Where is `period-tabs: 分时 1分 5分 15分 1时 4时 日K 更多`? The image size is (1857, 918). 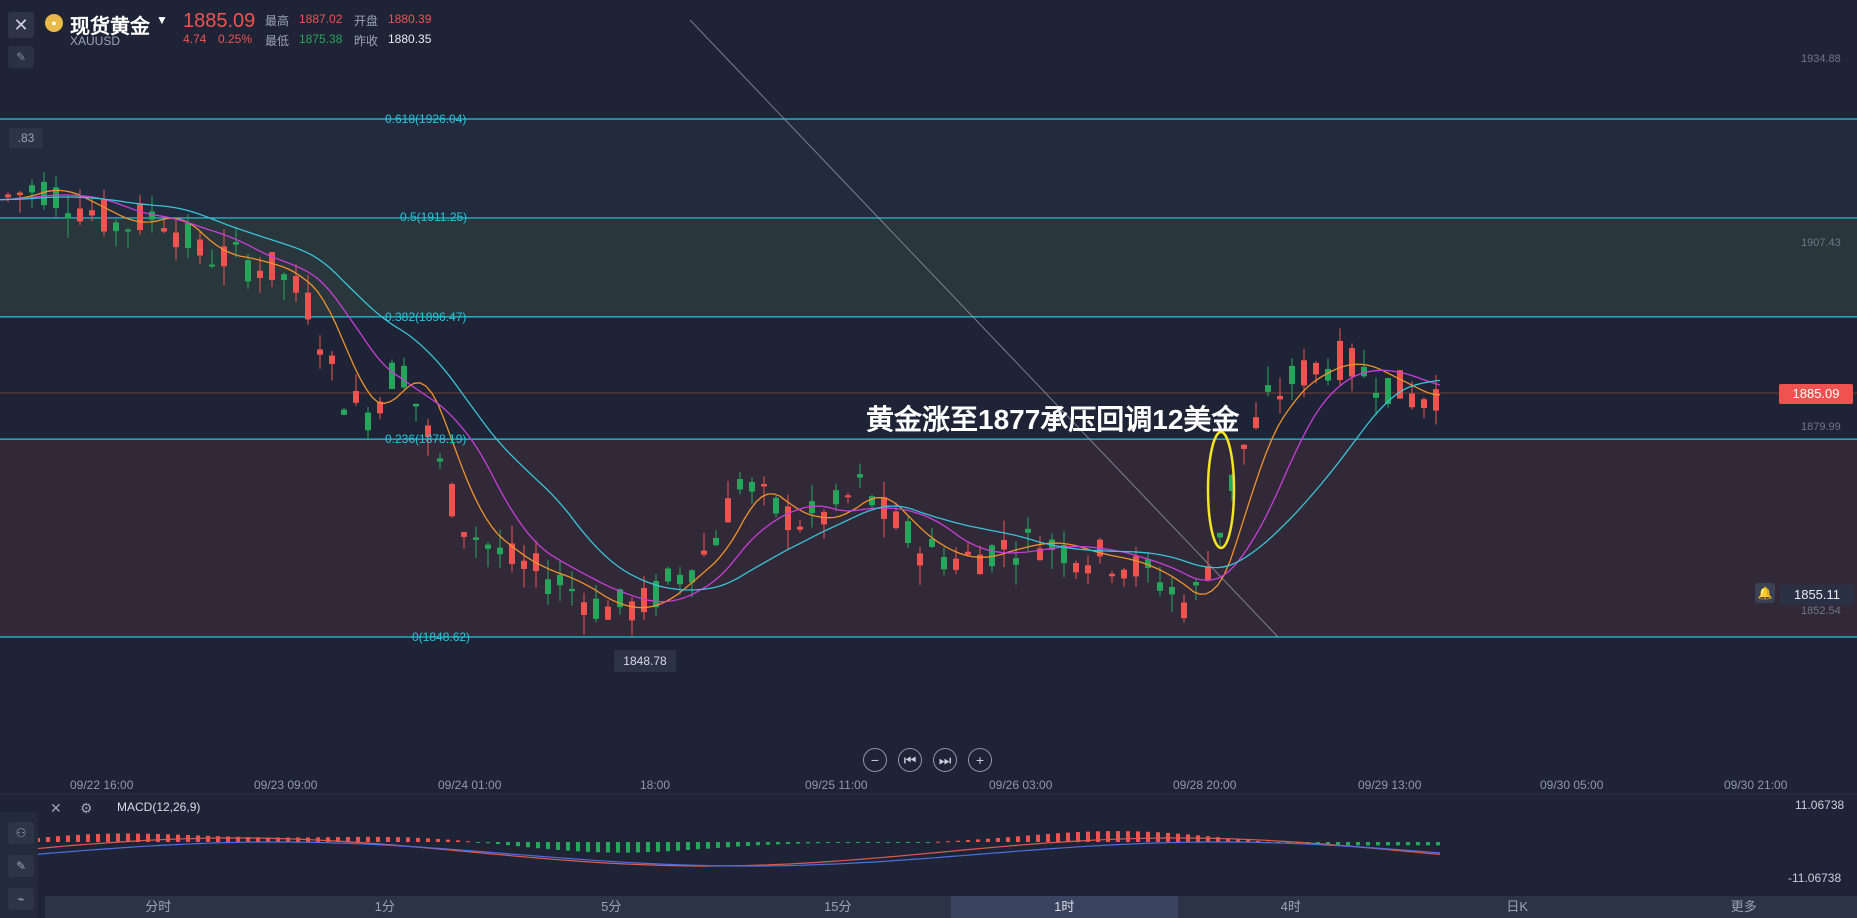 period-tabs: 分时 1分 5分 15分 1时 4时 日K 更多 is located at coordinates (951, 907).